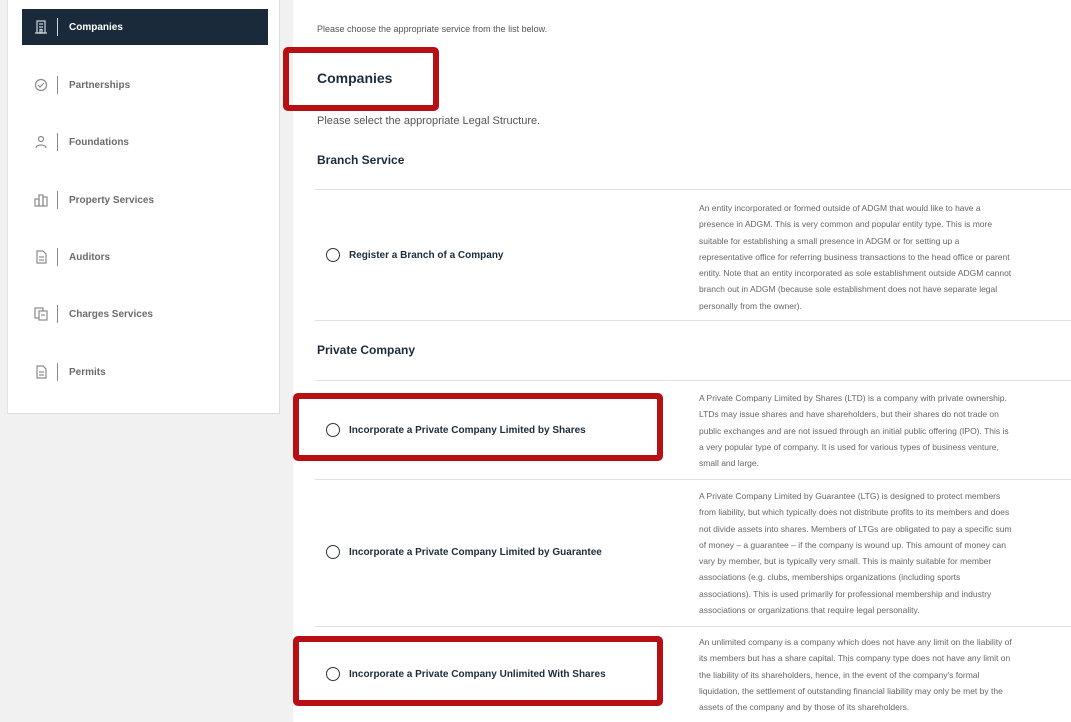 The height and width of the screenshot is (722, 1071). What do you see at coordinates (145, 27) in the screenshot?
I see `sidebar-item-companies: Companies` at bounding box center [145, 27].